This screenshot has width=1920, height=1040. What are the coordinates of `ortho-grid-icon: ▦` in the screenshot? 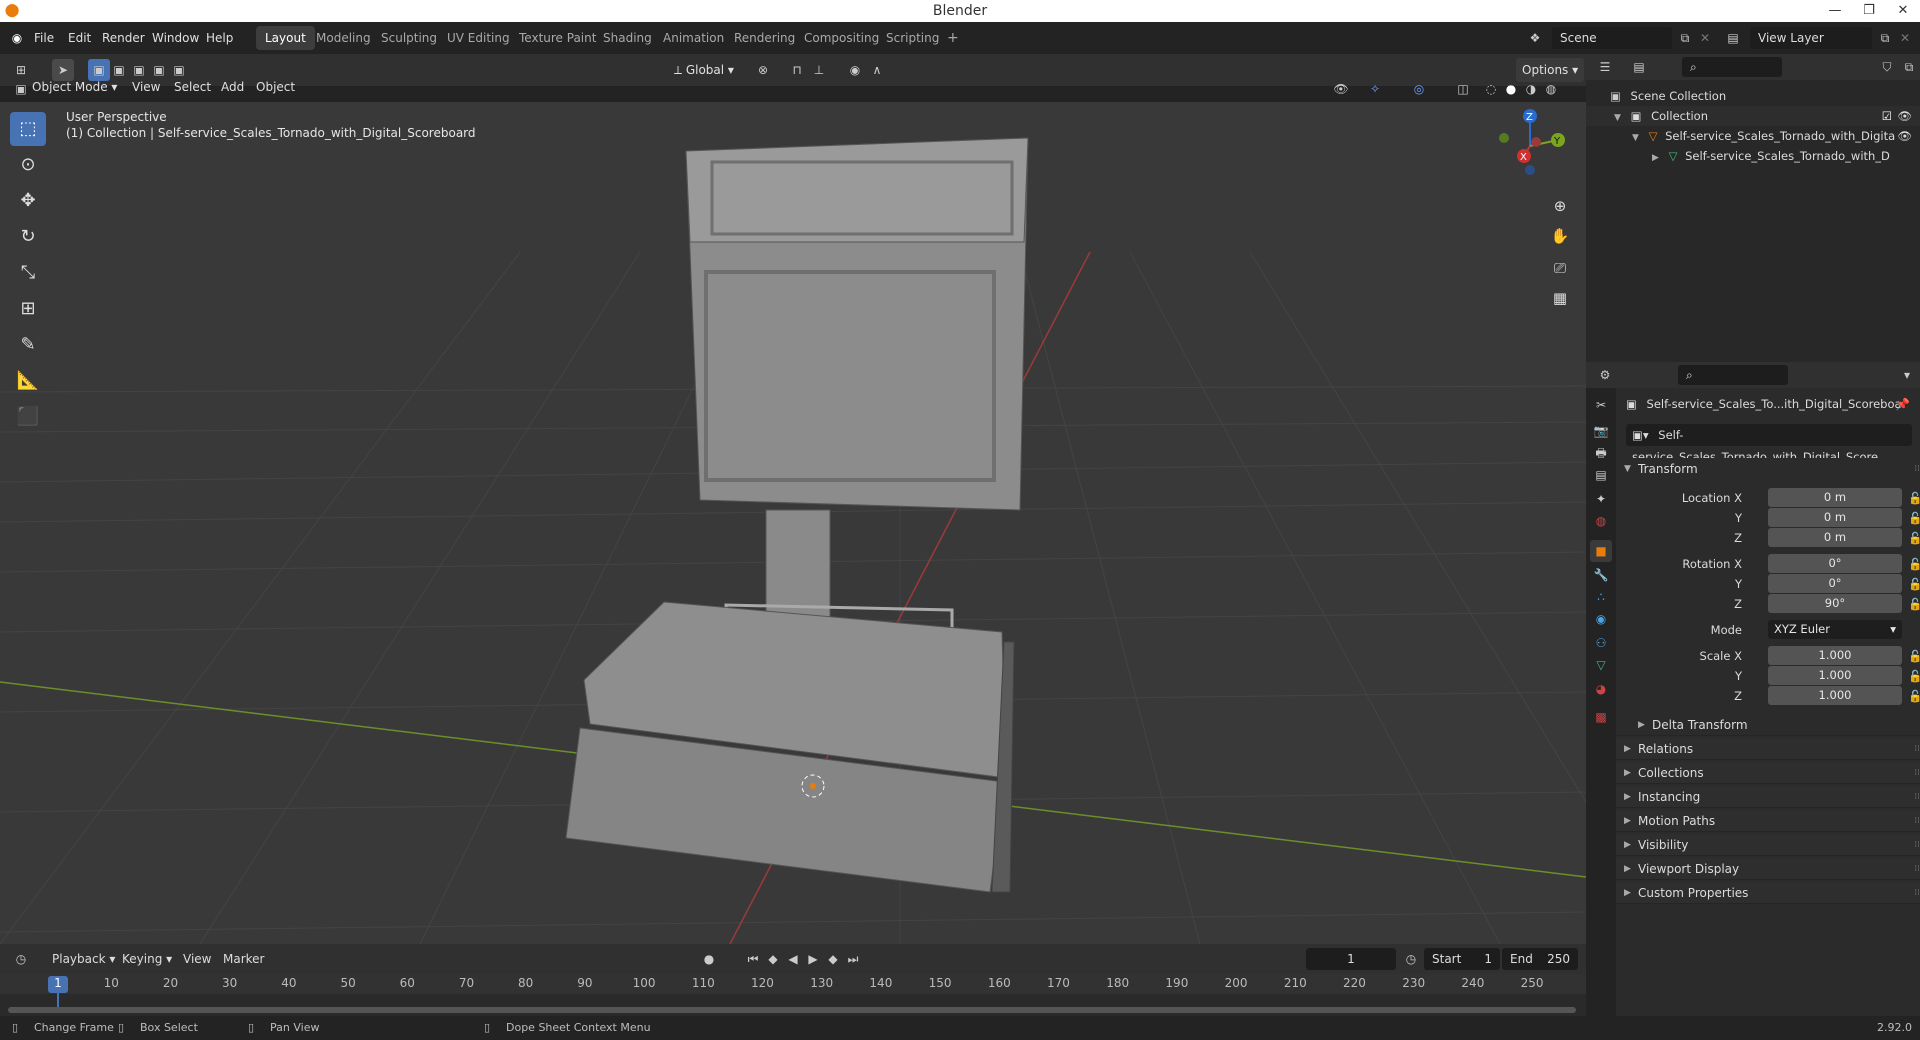 It's located at (1560, 298).